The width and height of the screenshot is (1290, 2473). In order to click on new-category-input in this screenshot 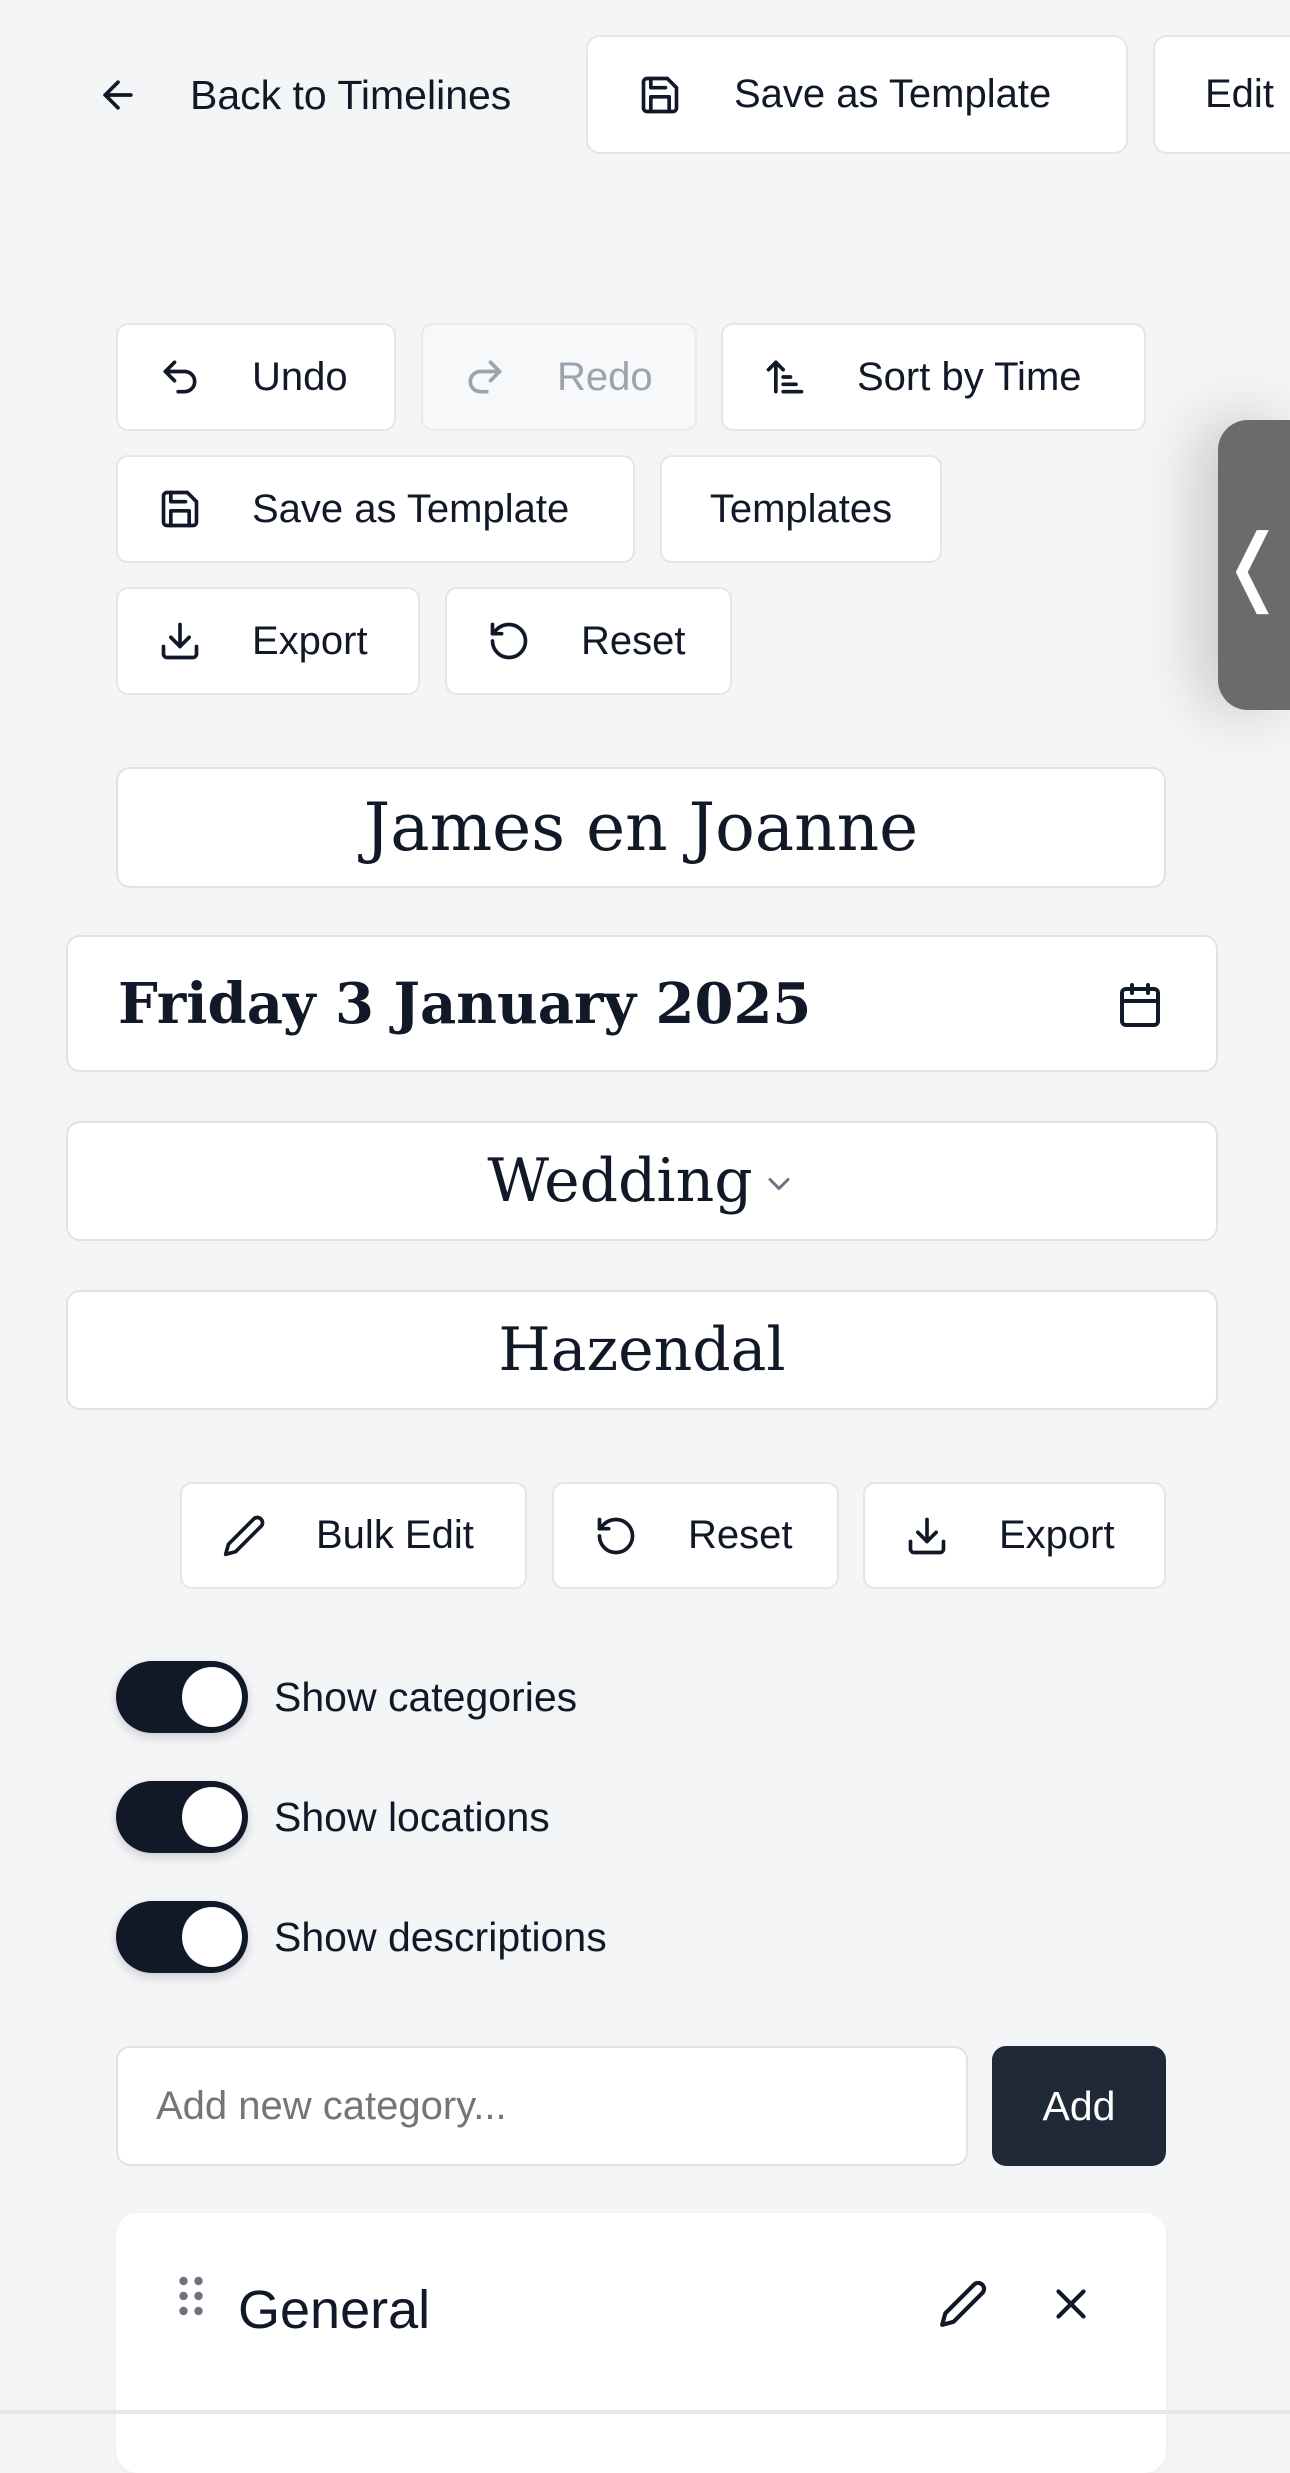, I will do `click(542, 2106)`.